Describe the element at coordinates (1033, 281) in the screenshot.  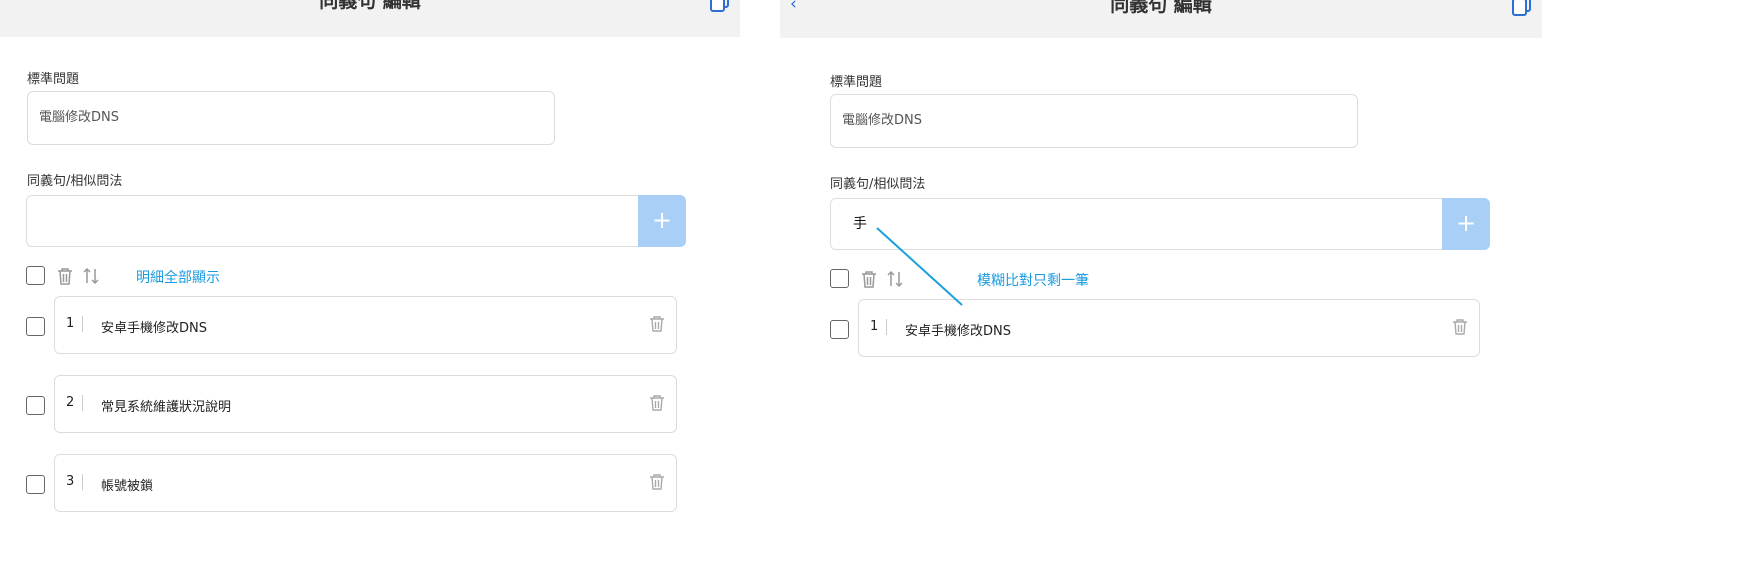
I see `fuzzy-match-annotation: 模糊比對只剩一筆` at that location.